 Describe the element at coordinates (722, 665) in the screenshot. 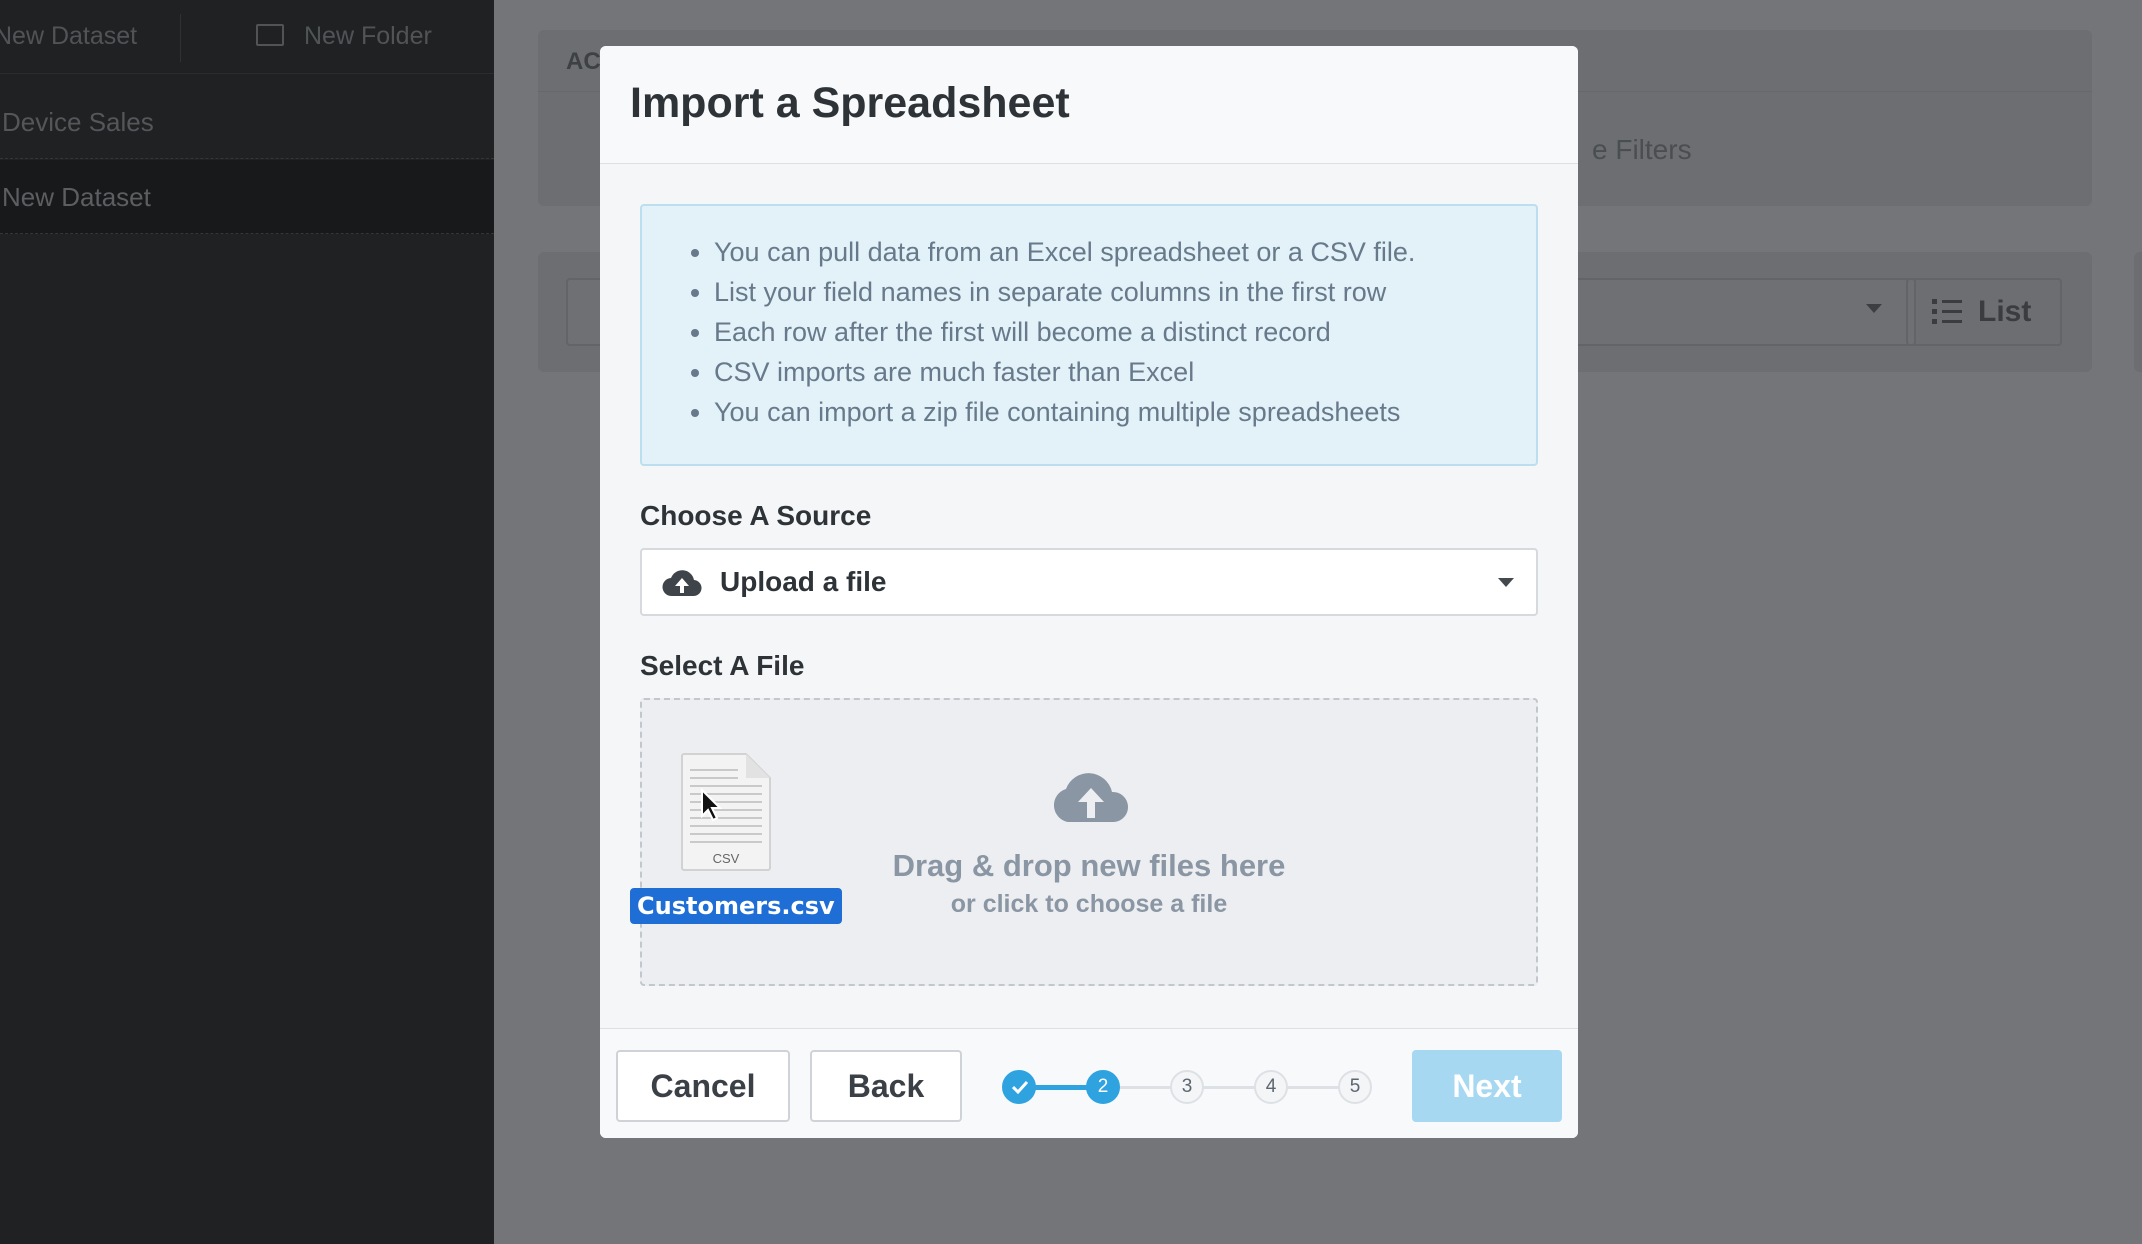

I see `file-label: Select A File` at that location.